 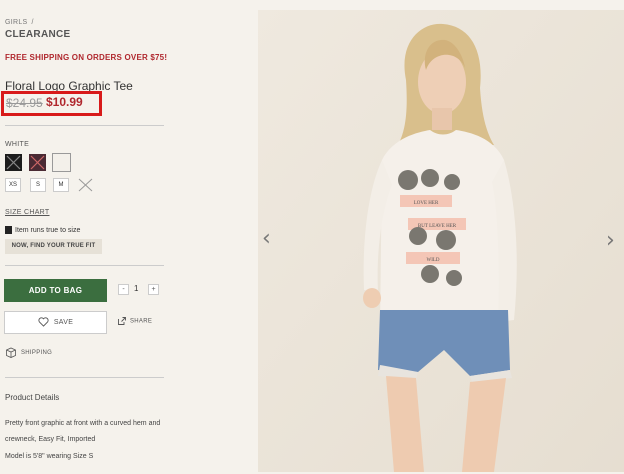 What do you see at coordinates (32, 397) in the screenshot?
I see `product-details-heading: Product Details` at bounding box center [32, 397].